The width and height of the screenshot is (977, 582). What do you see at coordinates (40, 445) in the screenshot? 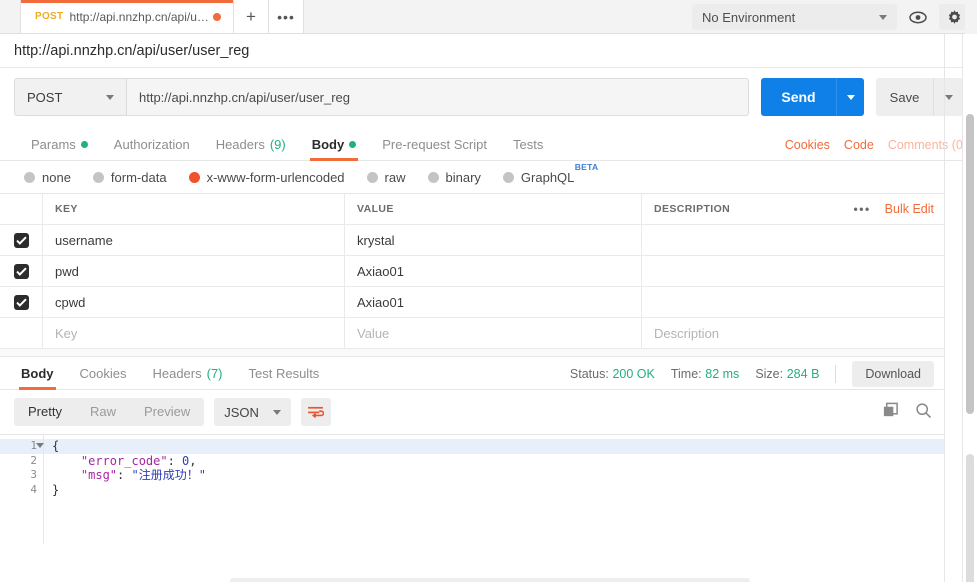
I see `code-fold-arrow-icon` at bounding box center [40, 445].